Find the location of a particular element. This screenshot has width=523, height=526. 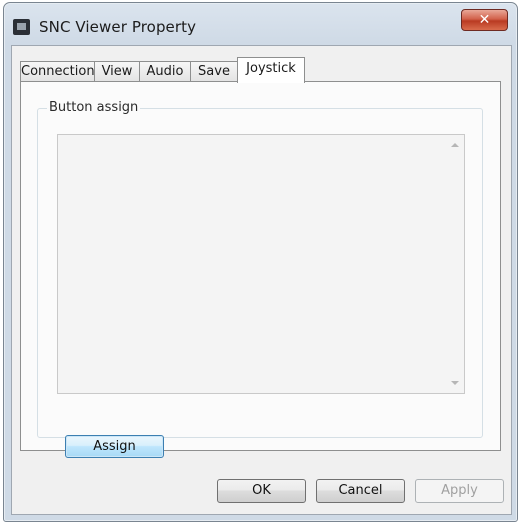

tab-save: Save is located at coordinates (214, 71).